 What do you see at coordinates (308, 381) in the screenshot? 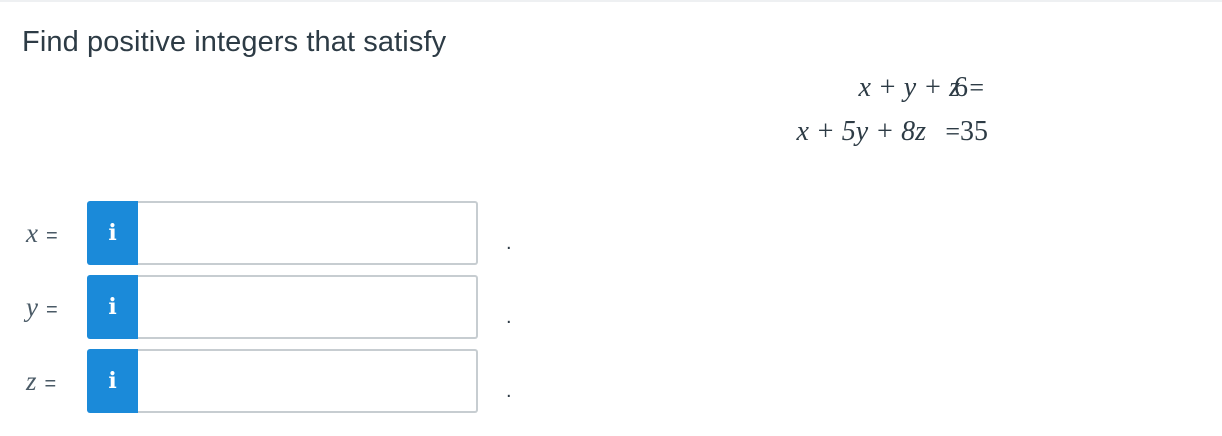
I see `answer-input-z` at bounding box center [308, 381].